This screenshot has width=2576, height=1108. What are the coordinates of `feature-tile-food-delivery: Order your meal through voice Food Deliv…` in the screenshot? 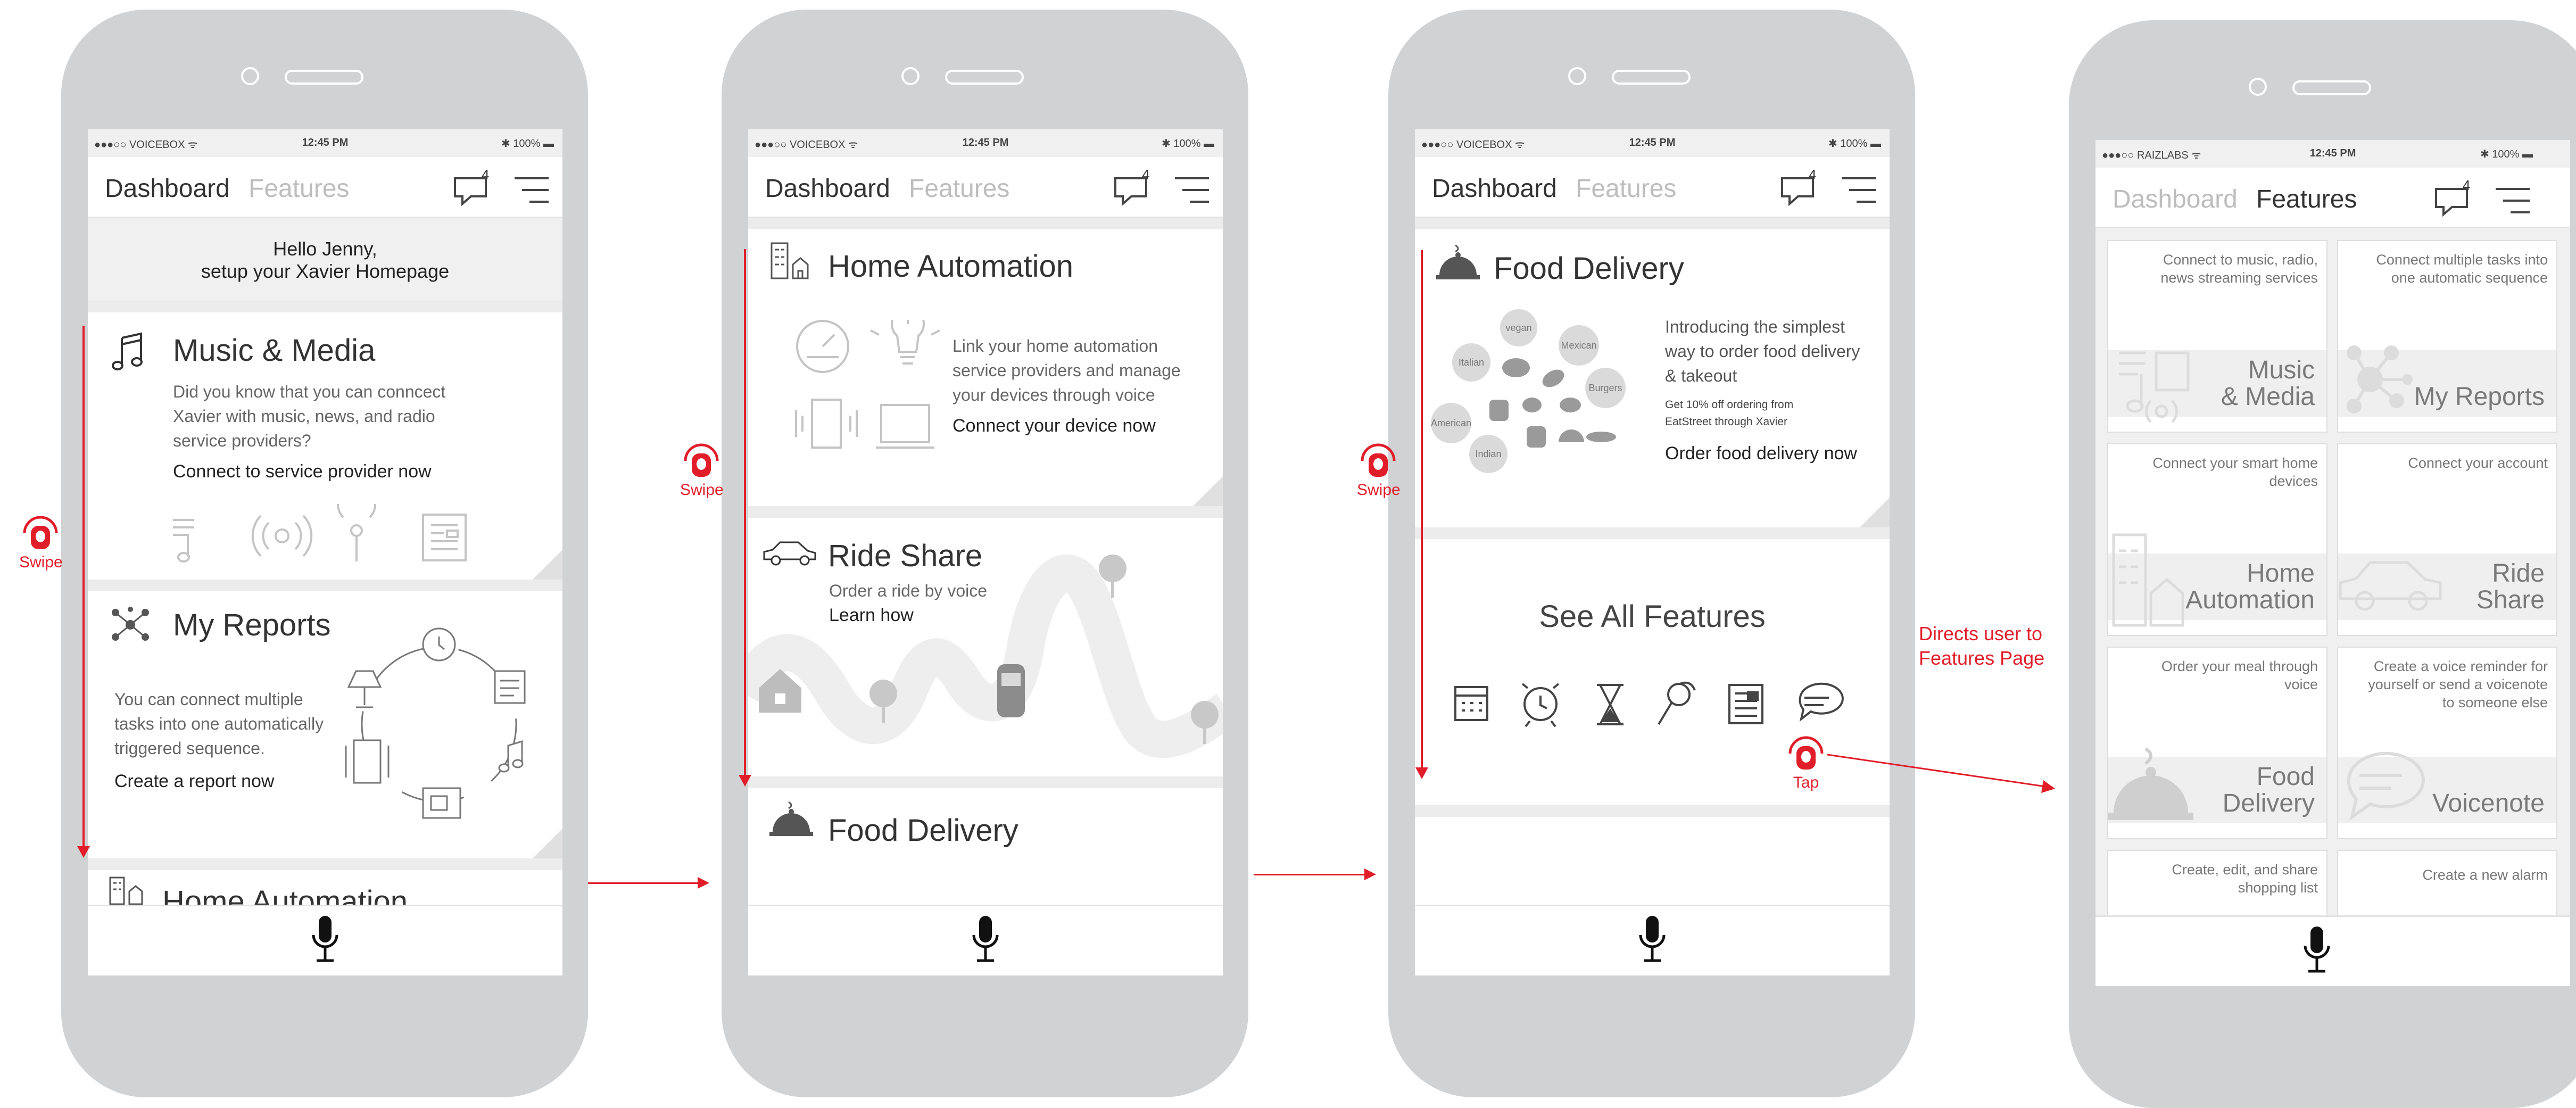 It's located at (2217, 743).